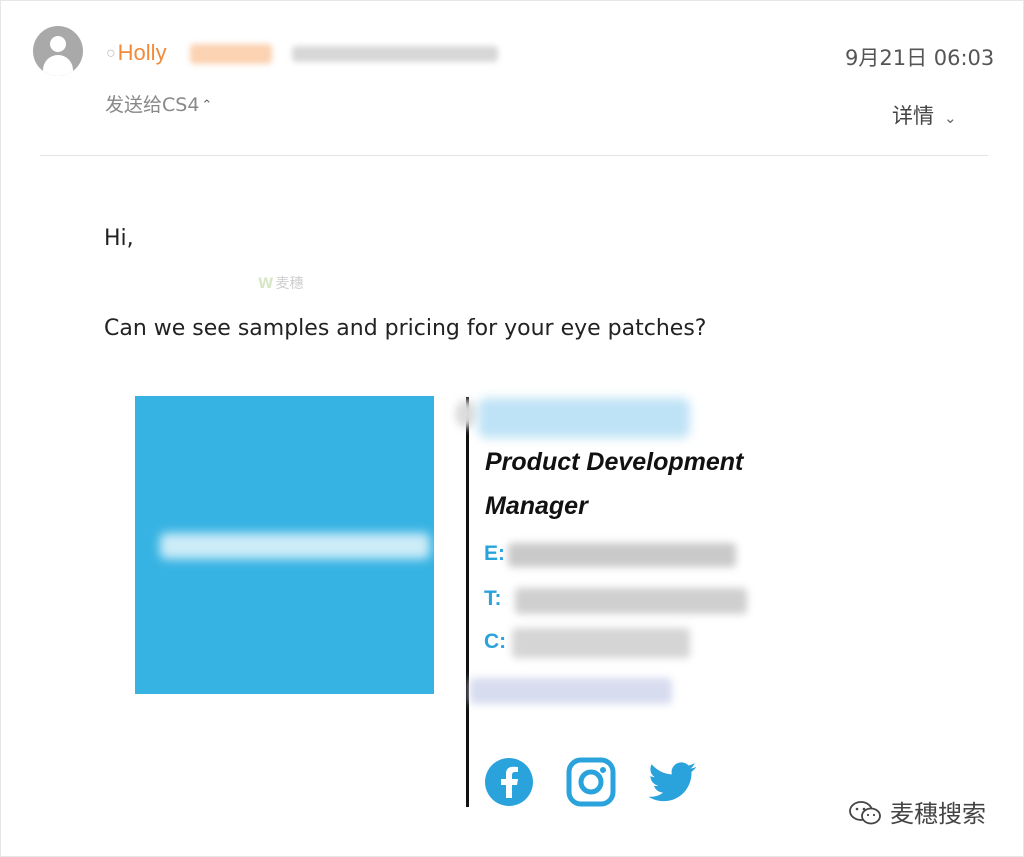 The image size is (1024, 857). Describe the element at coordinates (495, 641) in the screenshot. I see `cell-label: C:` at that location.